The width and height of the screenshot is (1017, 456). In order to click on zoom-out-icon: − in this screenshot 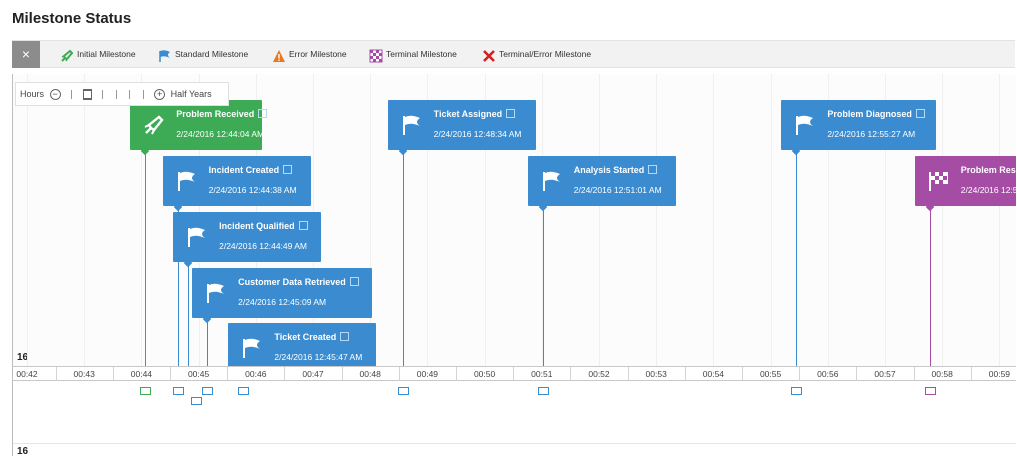, I will do `click(55, 95)`.